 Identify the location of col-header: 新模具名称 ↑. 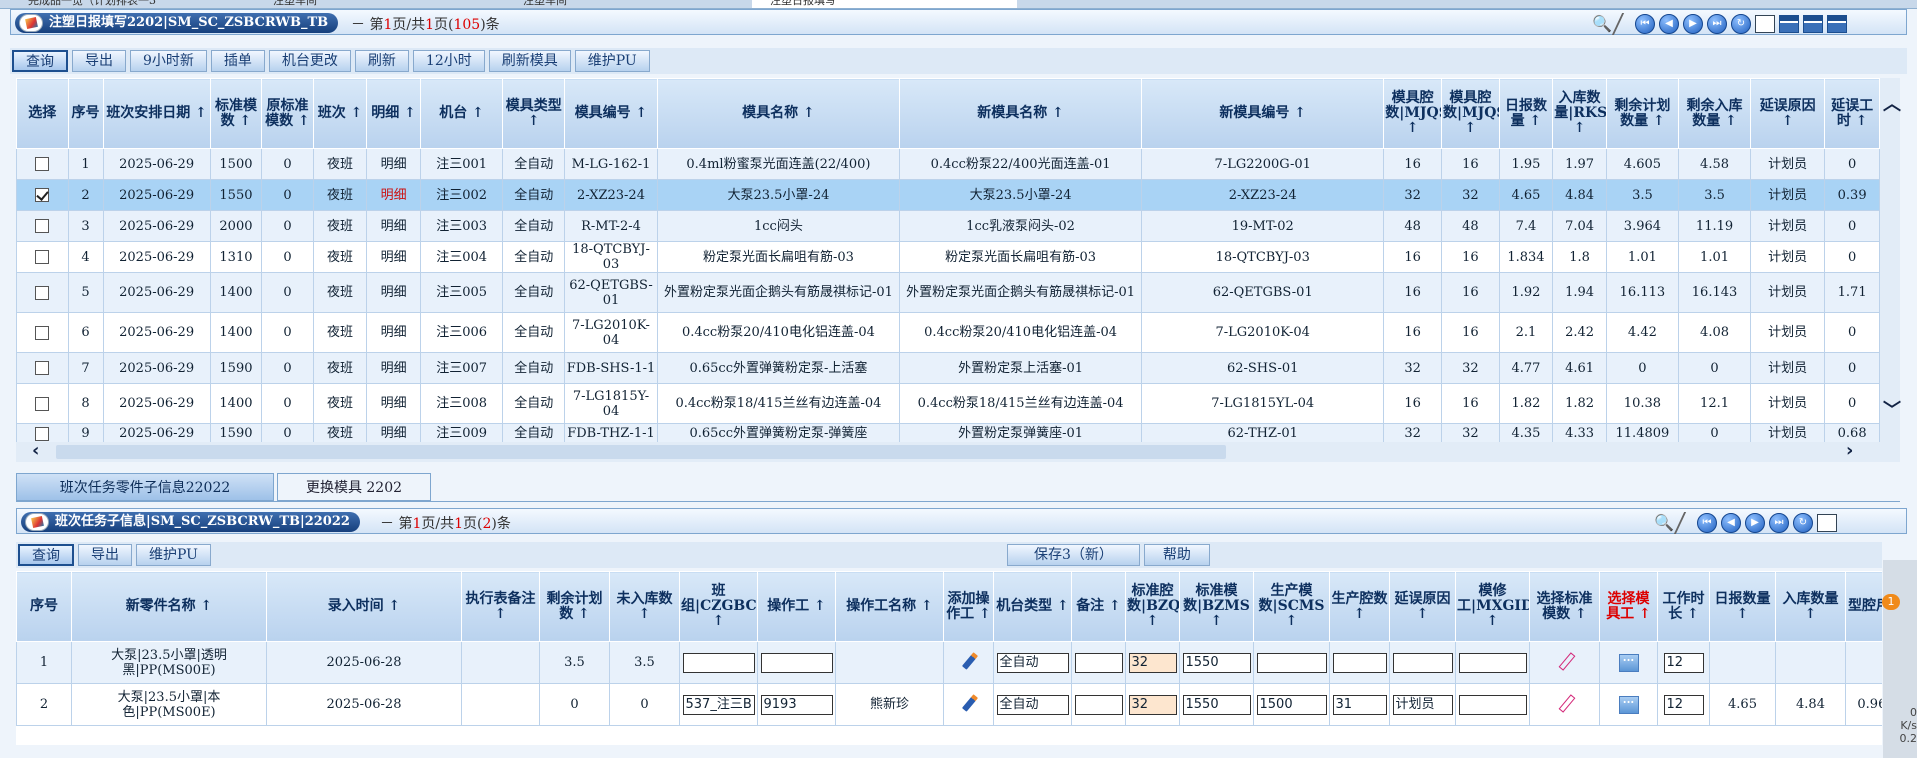
(1020, 113).